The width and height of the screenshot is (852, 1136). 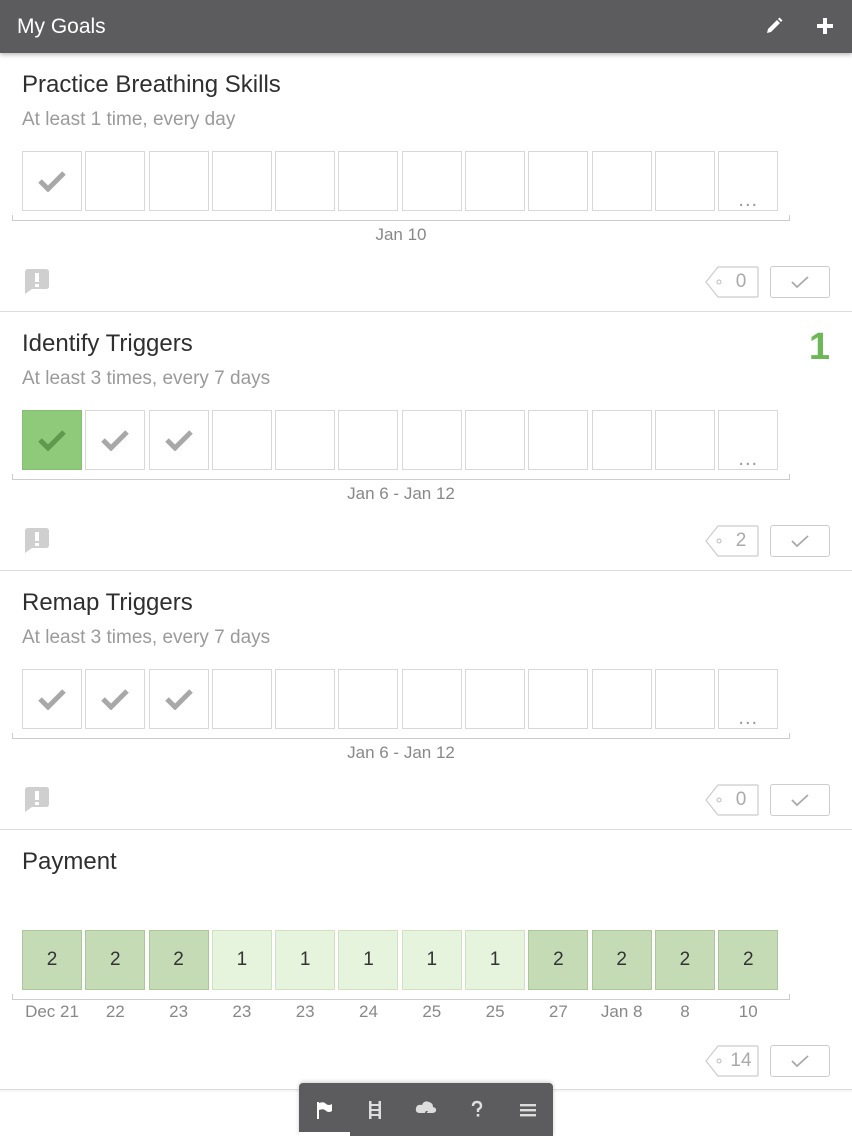 I want to click on tab-ladder, so click(x=375, y=1109).